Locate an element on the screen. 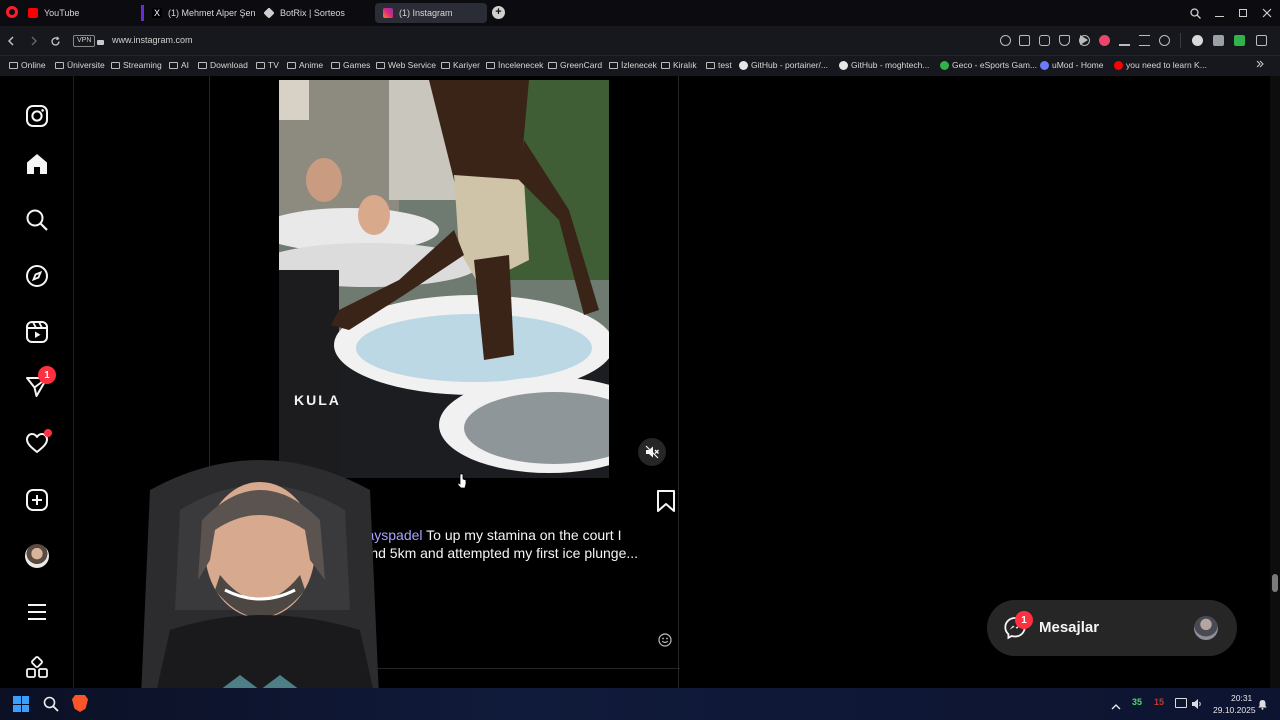 The image size is (1280, 720). bookmark-online: Online is located at coordinates (27, 65).